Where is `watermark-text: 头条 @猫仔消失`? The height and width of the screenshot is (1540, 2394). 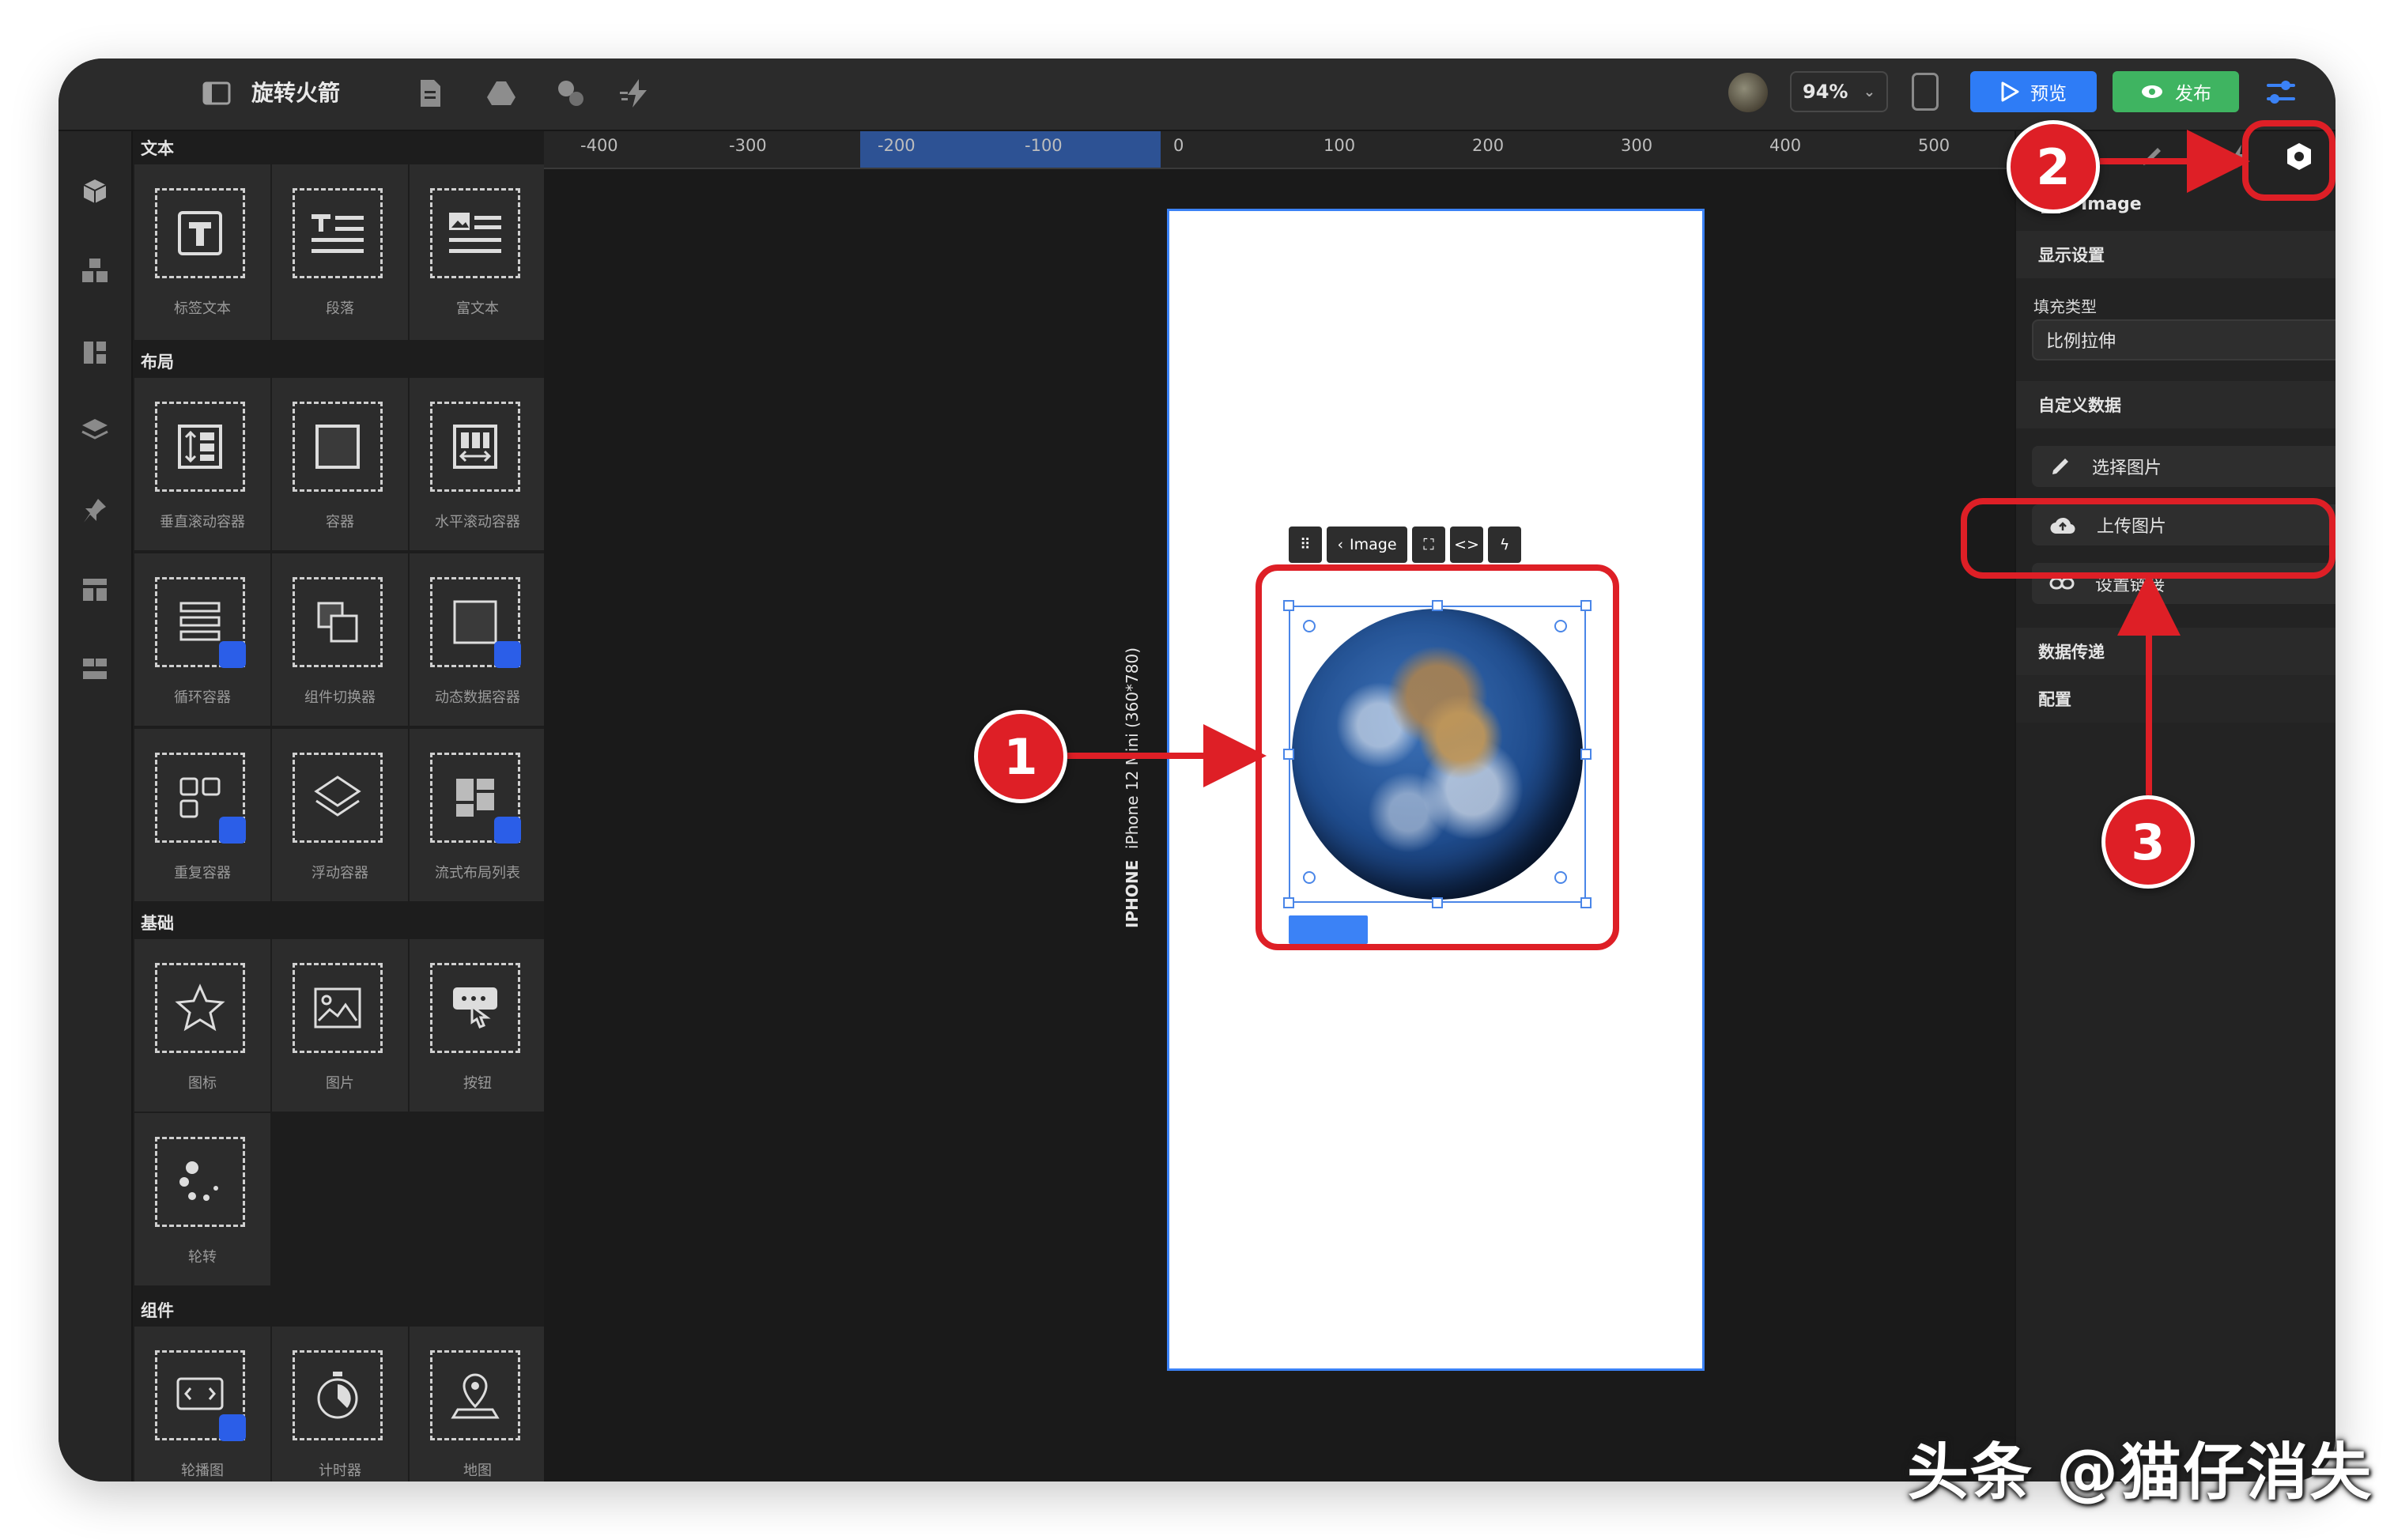 watermark-text: 头条 @猫仔消失 is located at coordinates (2140, 1472).